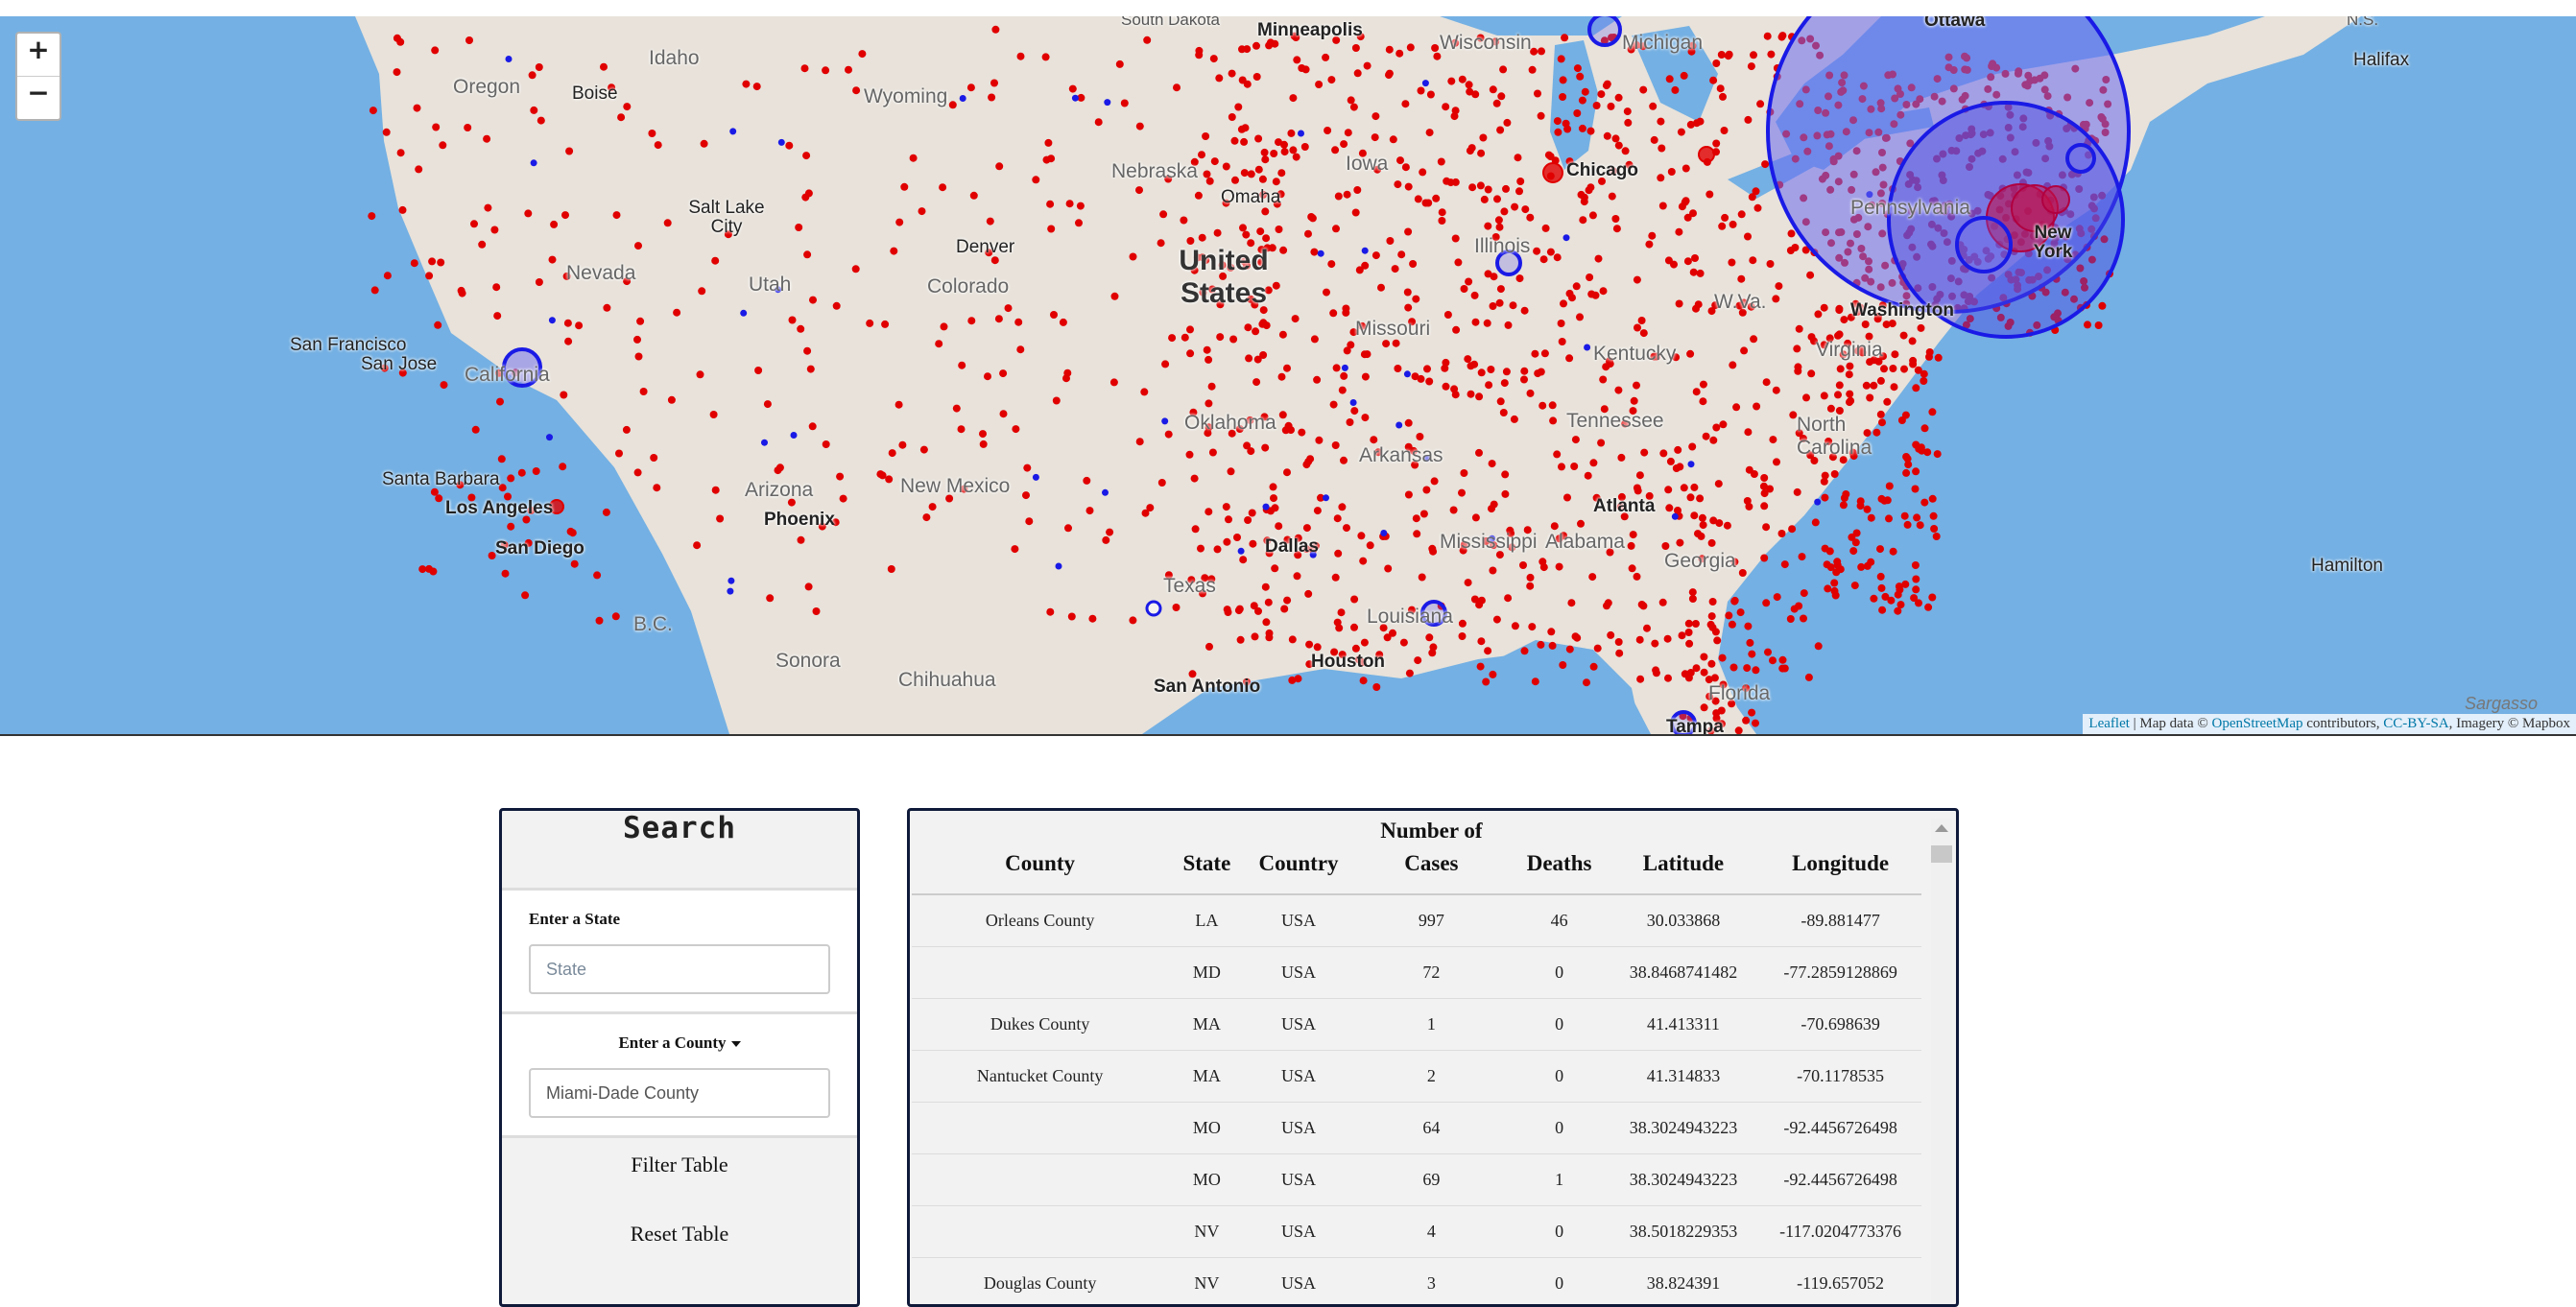  I want to click on leaflet-link: Leaflet, so click(2108, 723).